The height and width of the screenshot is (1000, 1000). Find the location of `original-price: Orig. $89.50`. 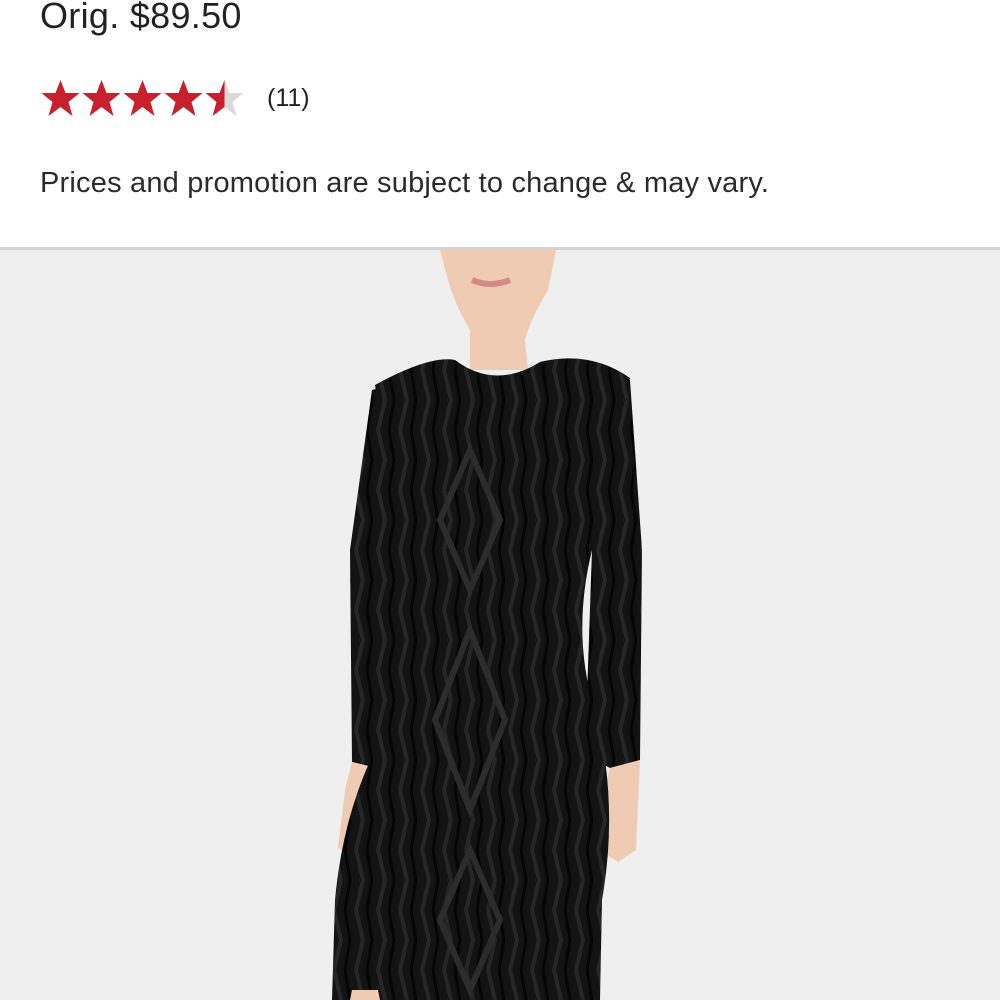

original-price: Orig. $89.50 is located at coordinates (141, 18).